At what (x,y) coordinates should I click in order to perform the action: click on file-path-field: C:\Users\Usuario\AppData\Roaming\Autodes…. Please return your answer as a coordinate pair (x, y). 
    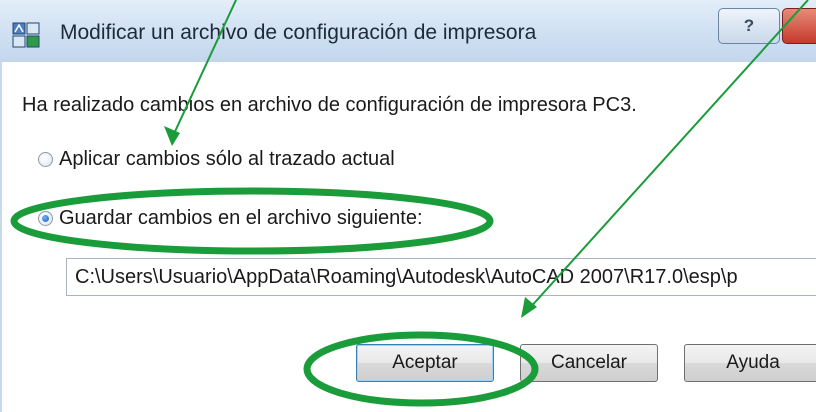
    Looking at the image, I should click on (441, 277).